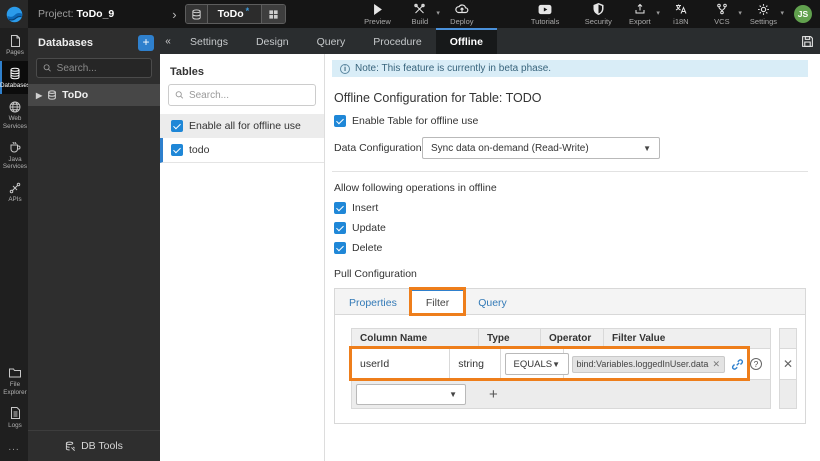 The height and width of the screenshot is (461, 820). I want to click on floppy-save-icon, so click(807, 41).